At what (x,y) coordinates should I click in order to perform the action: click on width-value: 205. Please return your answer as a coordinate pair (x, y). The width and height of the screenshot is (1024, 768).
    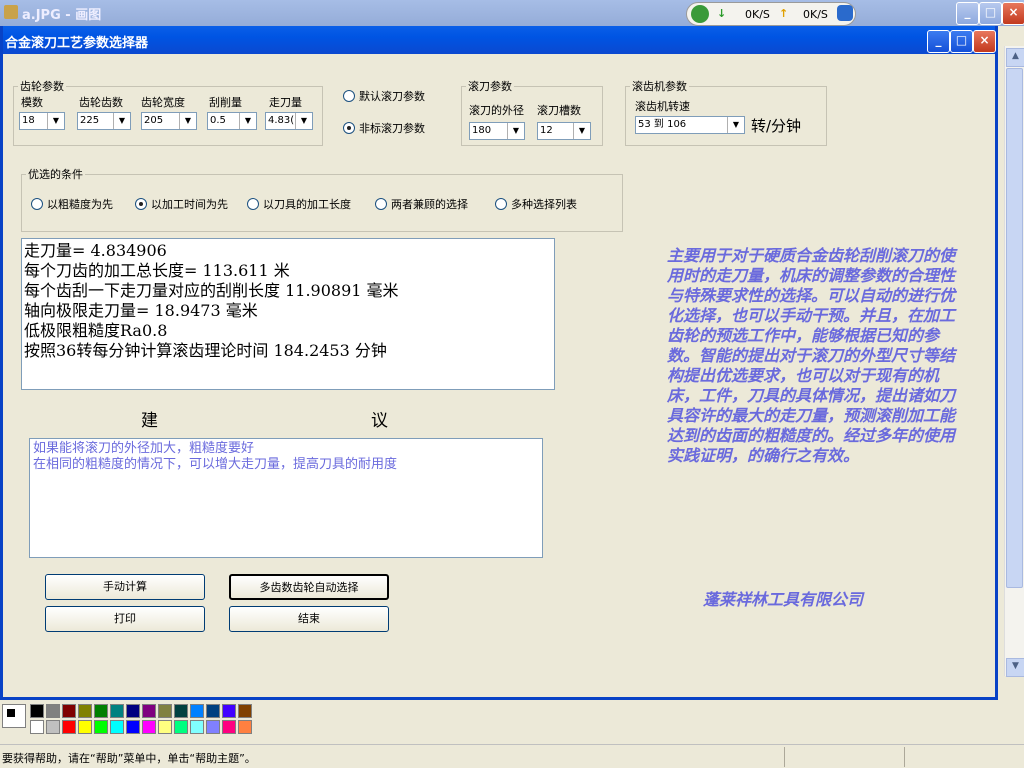
    Looking at the image, I should click on (154, 120).